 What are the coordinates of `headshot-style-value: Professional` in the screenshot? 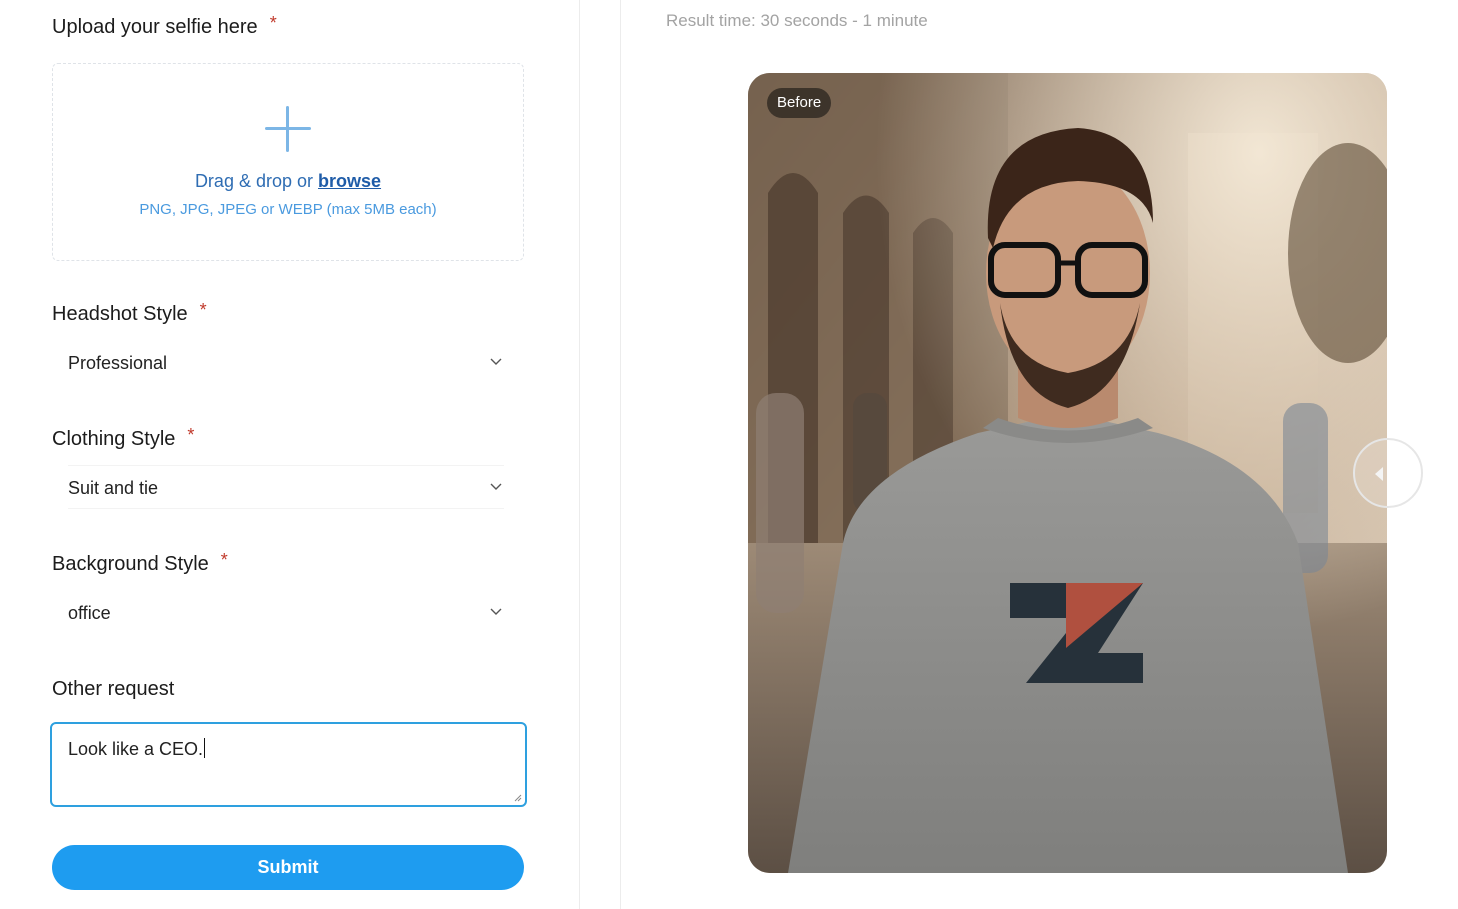 It's located at (118, 363).